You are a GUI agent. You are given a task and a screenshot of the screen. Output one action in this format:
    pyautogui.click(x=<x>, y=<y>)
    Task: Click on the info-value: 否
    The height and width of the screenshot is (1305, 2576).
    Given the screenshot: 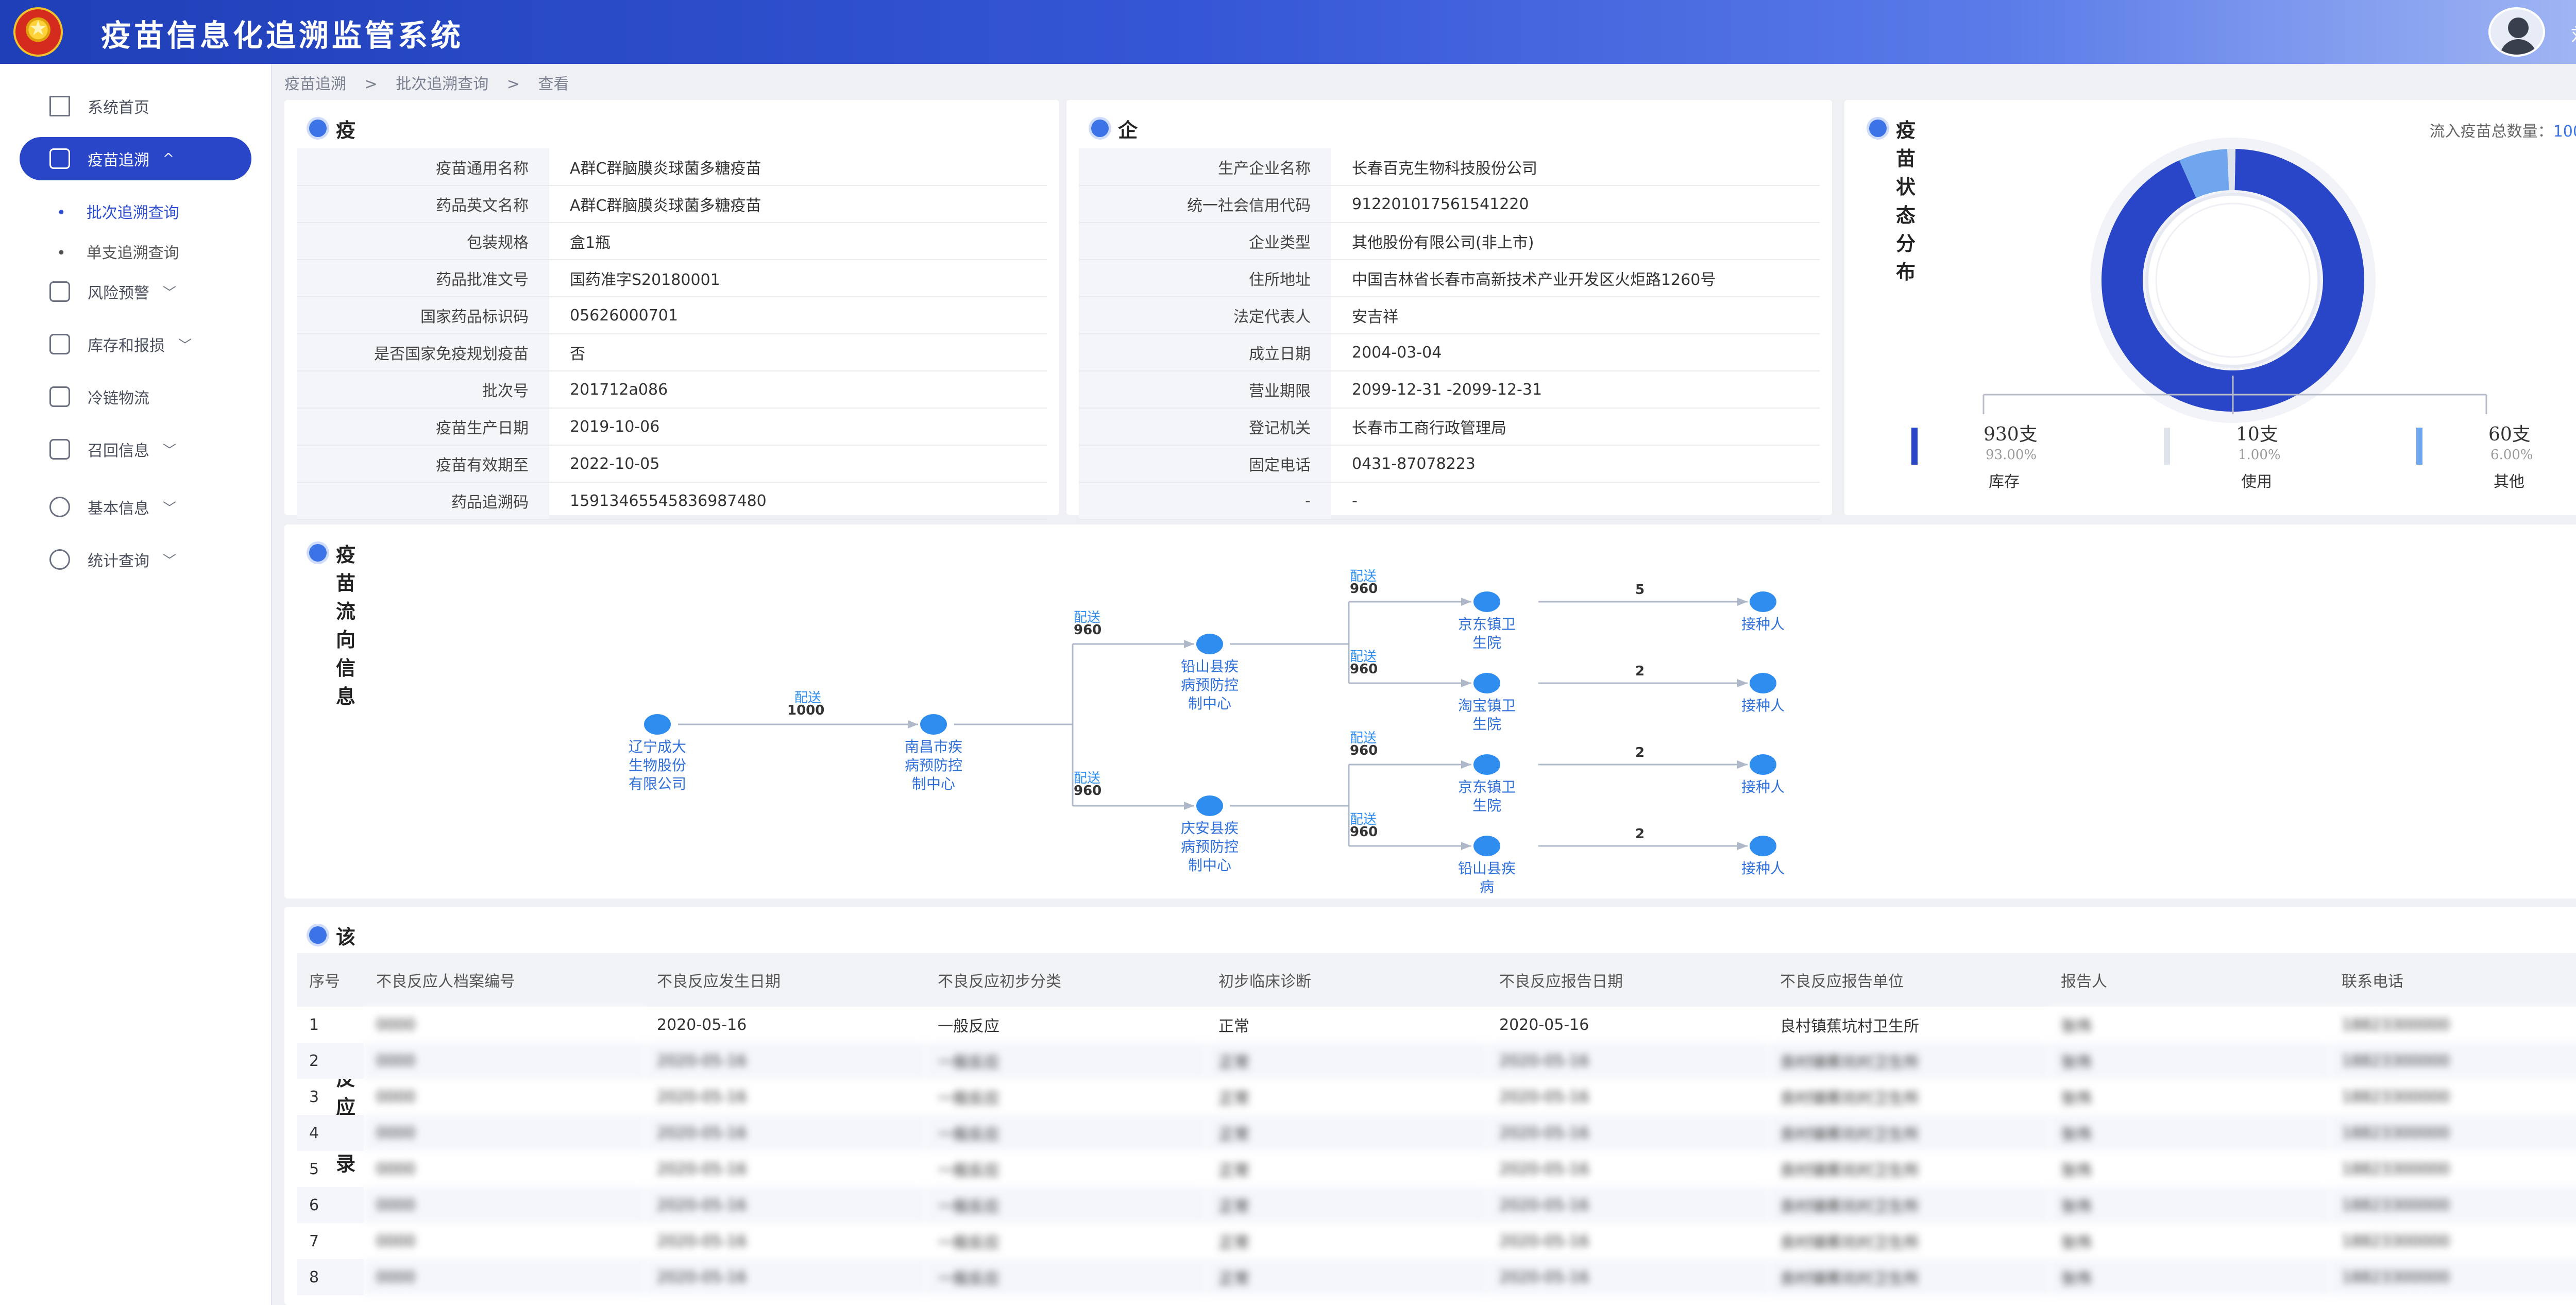 What is the action you would take?
    pyautogui.click(x=798, y=353)
    